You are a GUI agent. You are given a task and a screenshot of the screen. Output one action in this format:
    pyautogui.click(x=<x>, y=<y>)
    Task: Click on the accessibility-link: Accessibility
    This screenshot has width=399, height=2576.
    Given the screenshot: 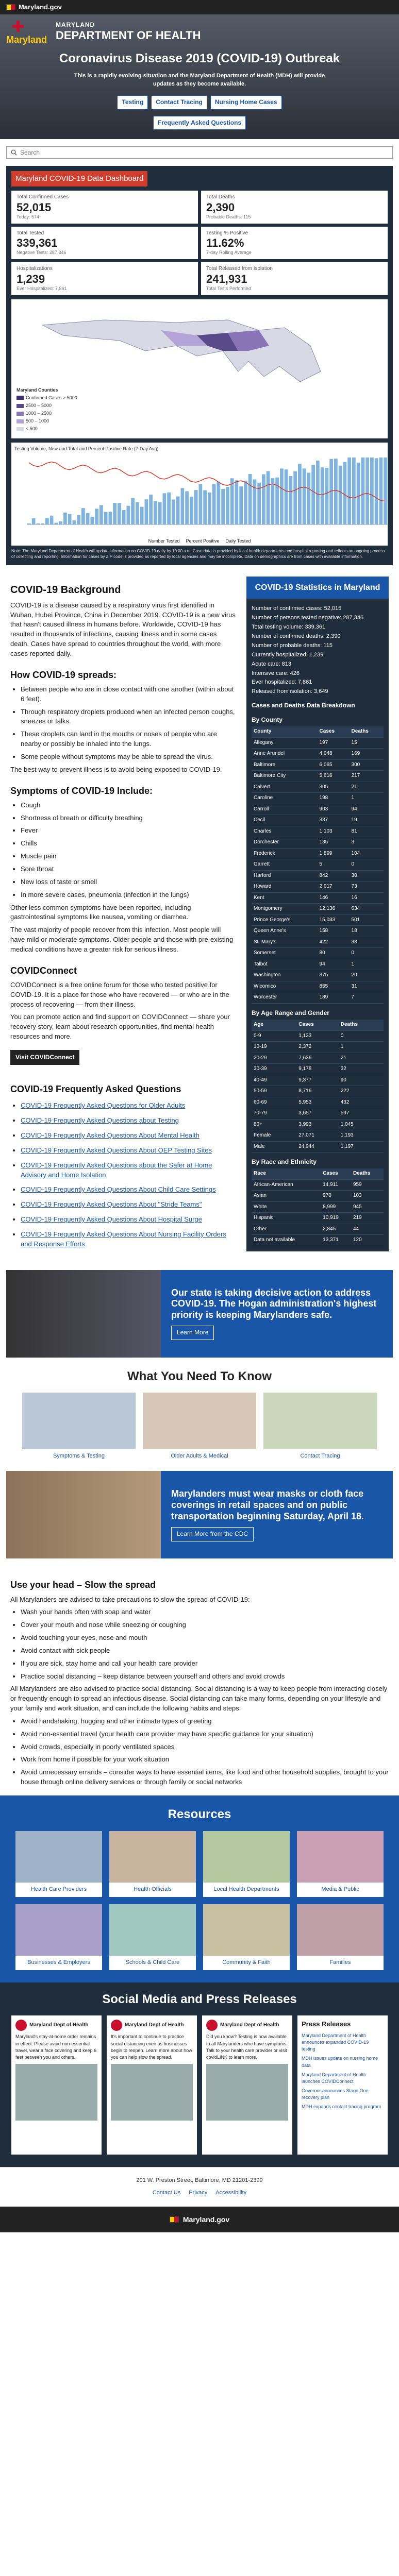 What is the action you would take?
    pyautogui.click(x=231, y=2193)
    